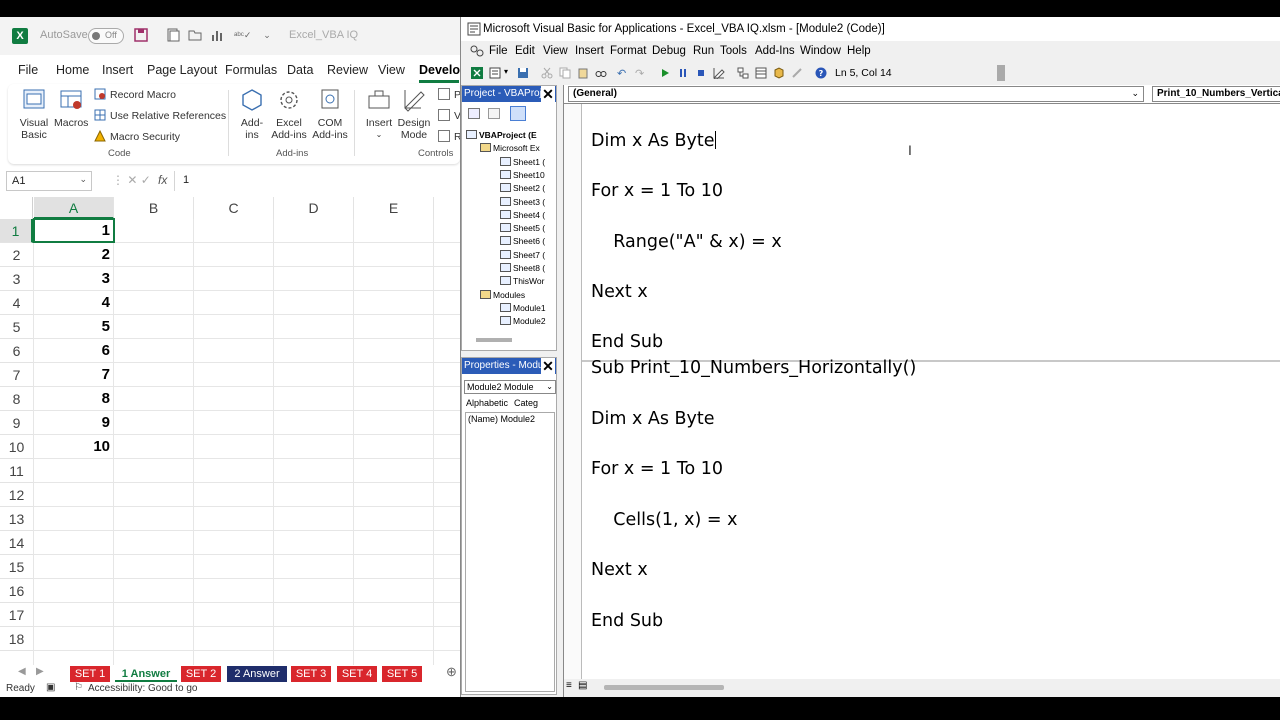 This screenshot has height=720, width=1280. What do you see at coordinates (522, 254) in the screenshot?
I see `tree-item: Sheet7 (` at bounding box center [522, 254].